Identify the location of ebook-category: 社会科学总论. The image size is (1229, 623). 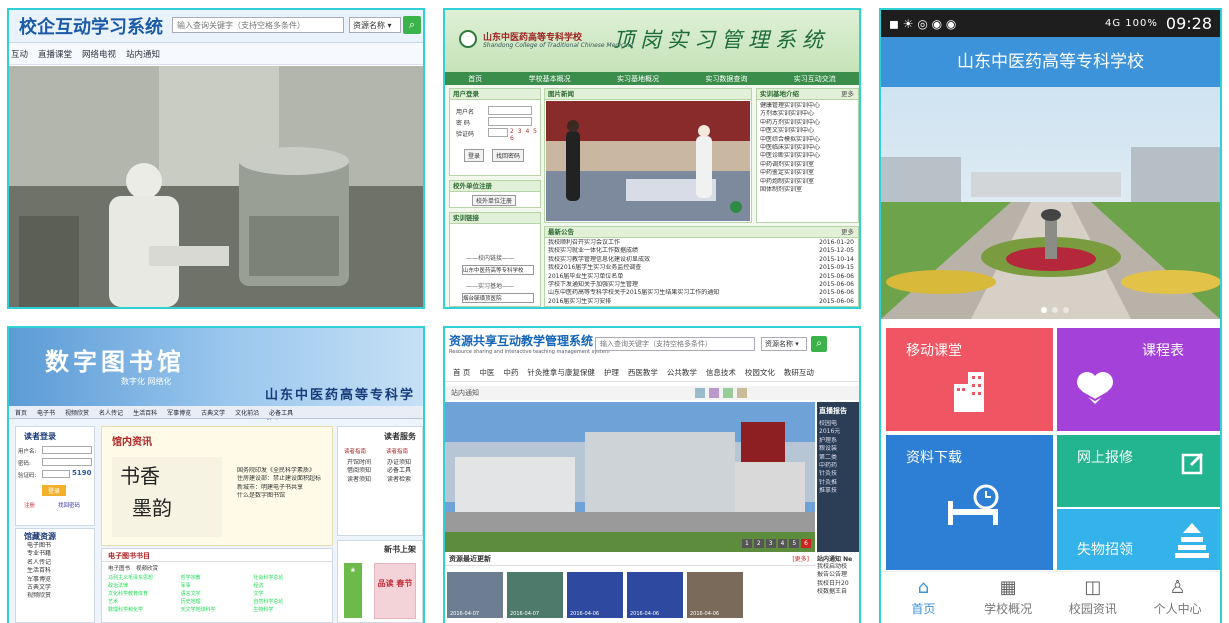
(289, 578).